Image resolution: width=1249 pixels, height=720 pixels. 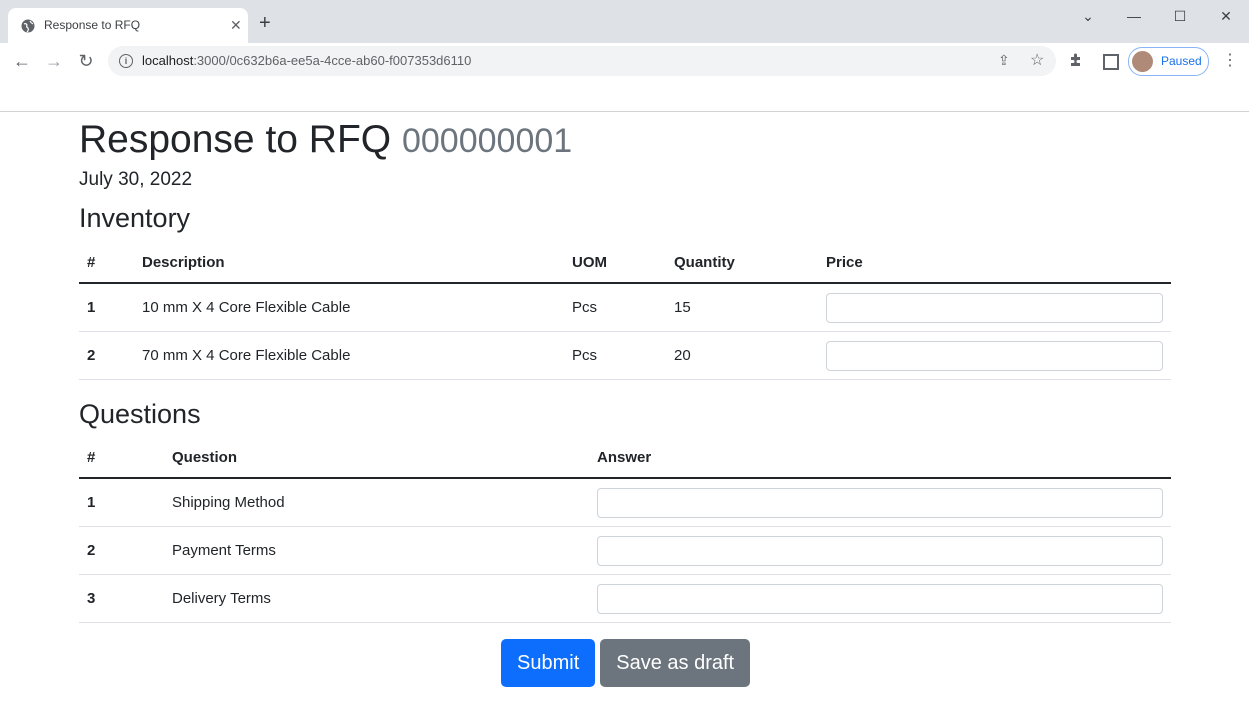 What do you see at coordinates (265, 23) in the screenshot?
I see `new-tab-button: +` at bounding box center [265, 23].